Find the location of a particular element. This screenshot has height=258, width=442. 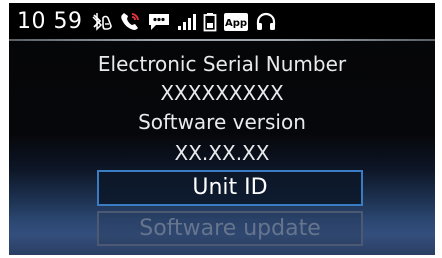

software-update-button: Software update is located at coordinates (230, 228).